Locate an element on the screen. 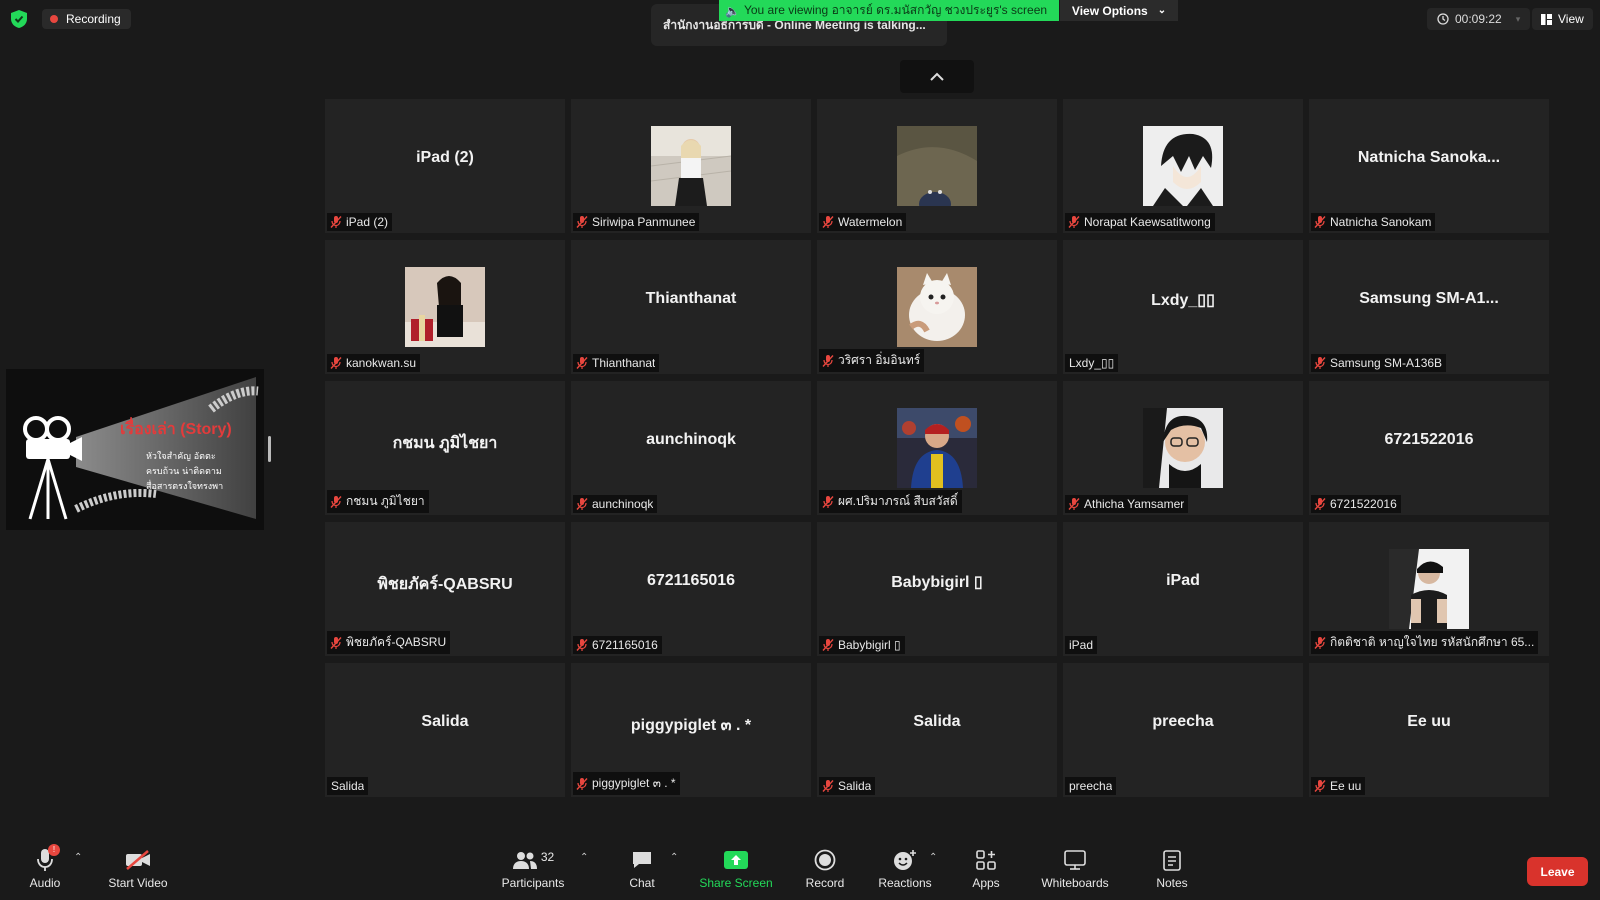 Image resolution: width=1600 pixels, height=900 pixels. chat-options-chevron-icon: ⌃ is located at coordinates (674, 857).